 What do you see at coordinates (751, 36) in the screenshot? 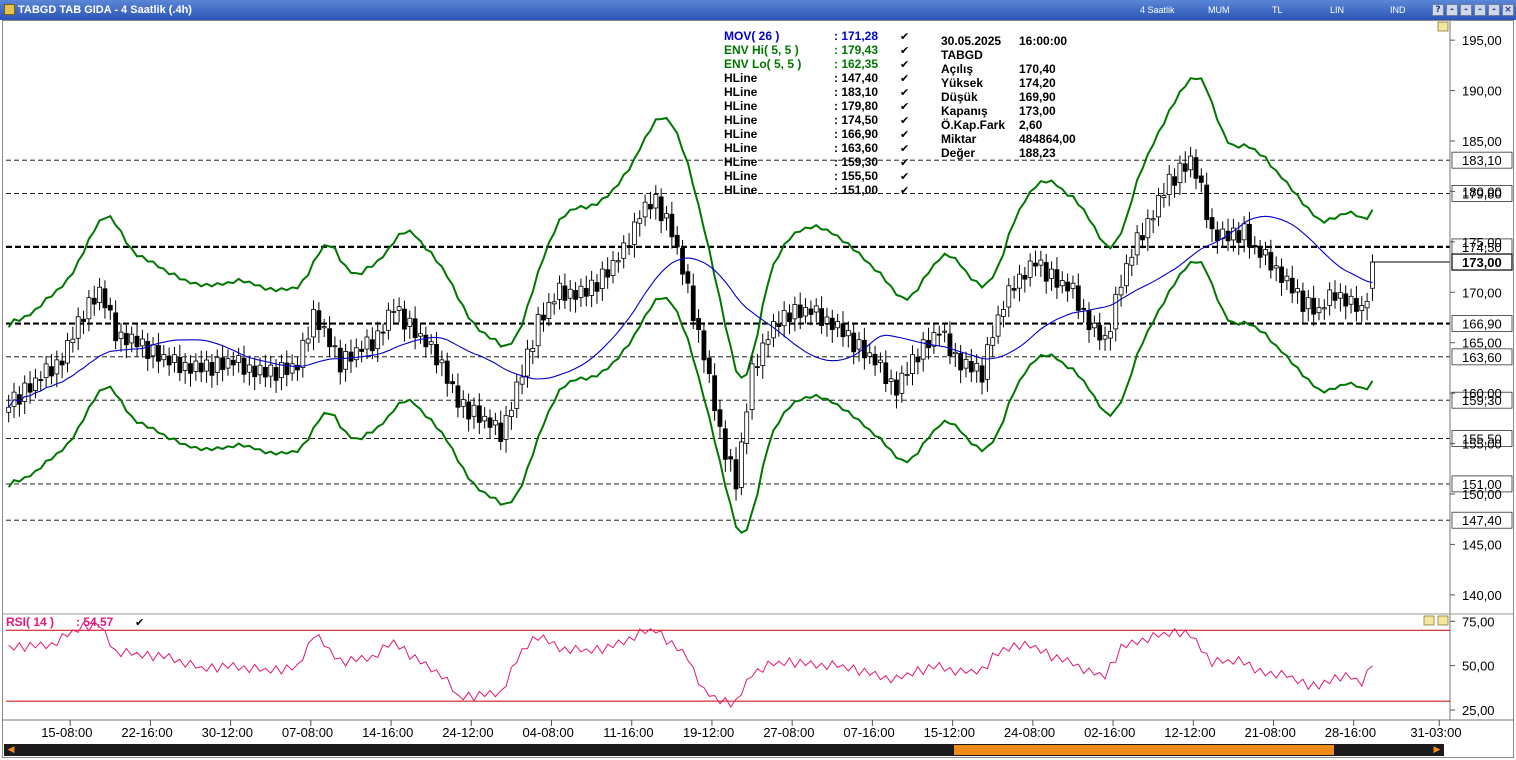
I see `legend-name: MOV( 26 )` at bounding box center [751, 36].